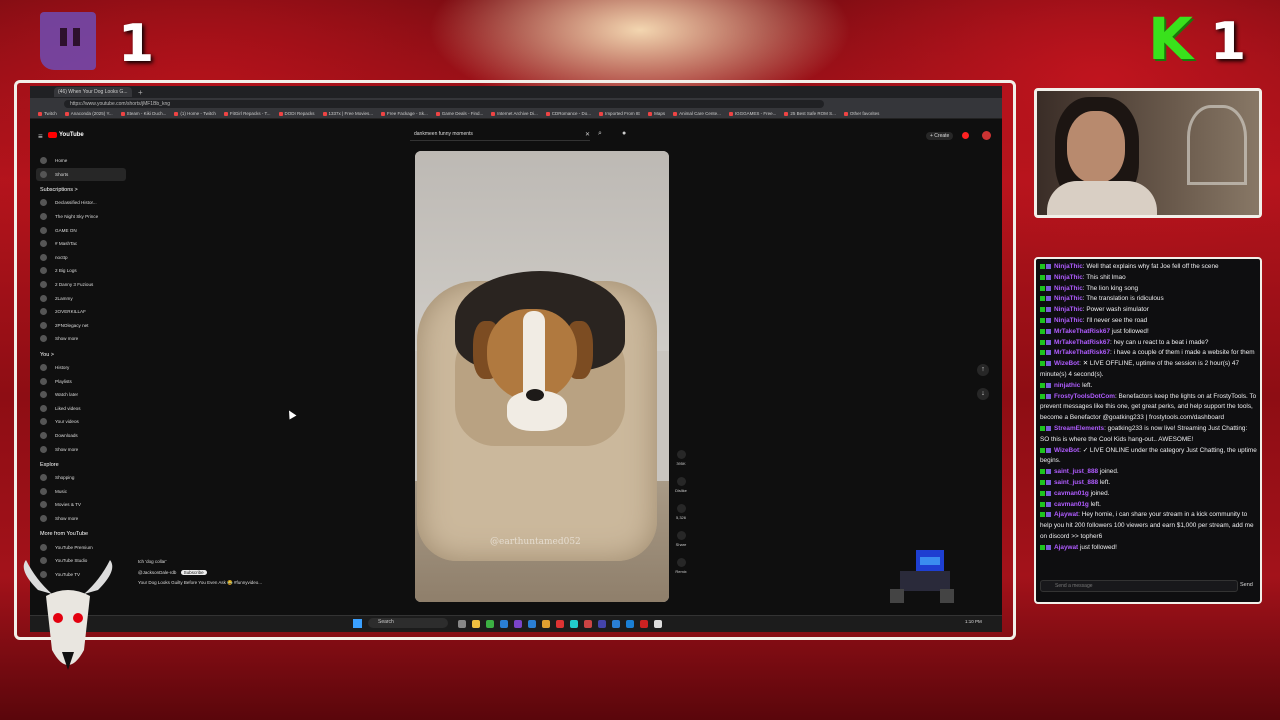 The image size is (1280, 720). Describe the element at coordinates (587, 134) in the screenshot. I see `clear-search-icon: ✕` at that location.